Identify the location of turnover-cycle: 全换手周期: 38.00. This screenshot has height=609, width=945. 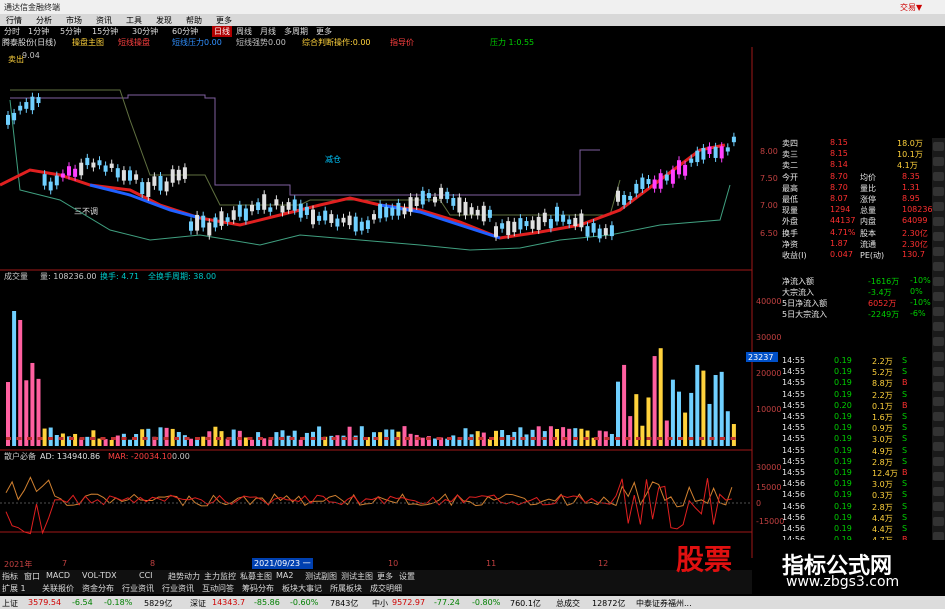
(182, 276).